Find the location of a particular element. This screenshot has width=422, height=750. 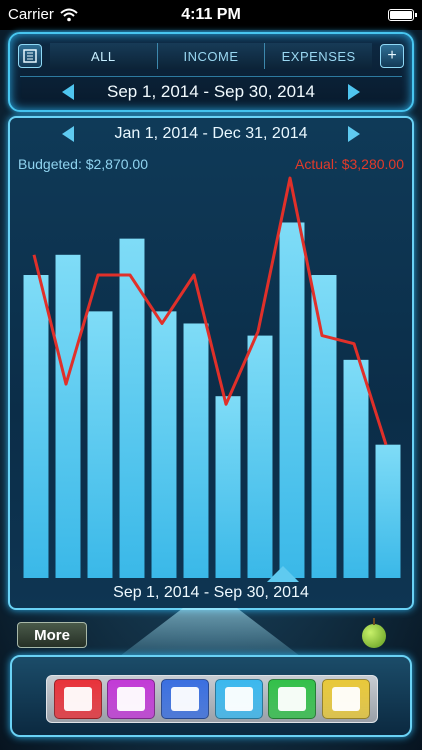

filter-row: ALL INCOME EXPENSES + is located at coordinates (211, 56).